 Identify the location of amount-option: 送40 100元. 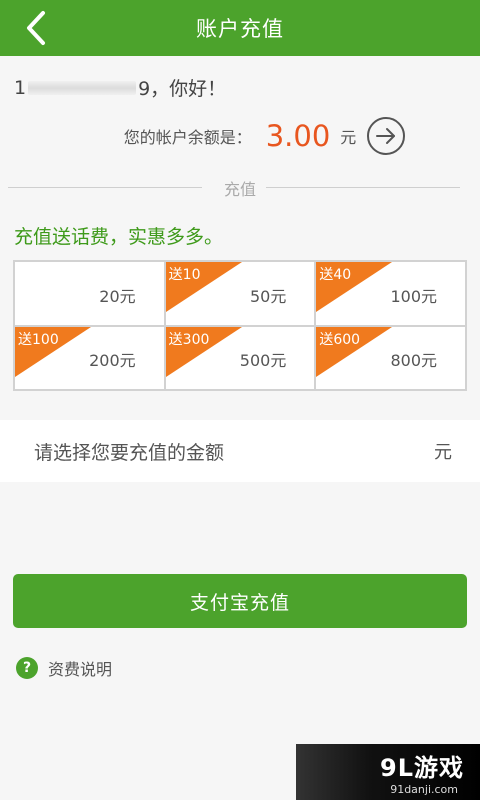
(390, 293).